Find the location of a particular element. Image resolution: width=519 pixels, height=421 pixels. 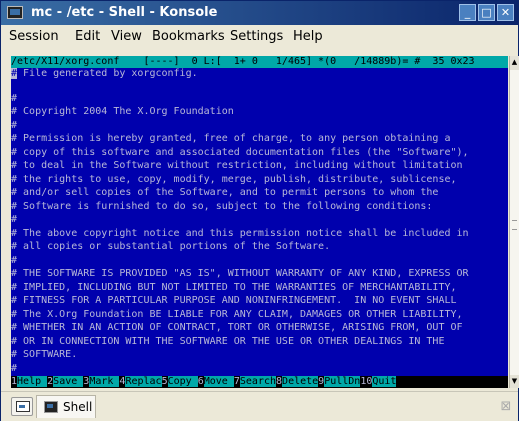

fkey-save-button: Save is located at coordinates (68, 381).